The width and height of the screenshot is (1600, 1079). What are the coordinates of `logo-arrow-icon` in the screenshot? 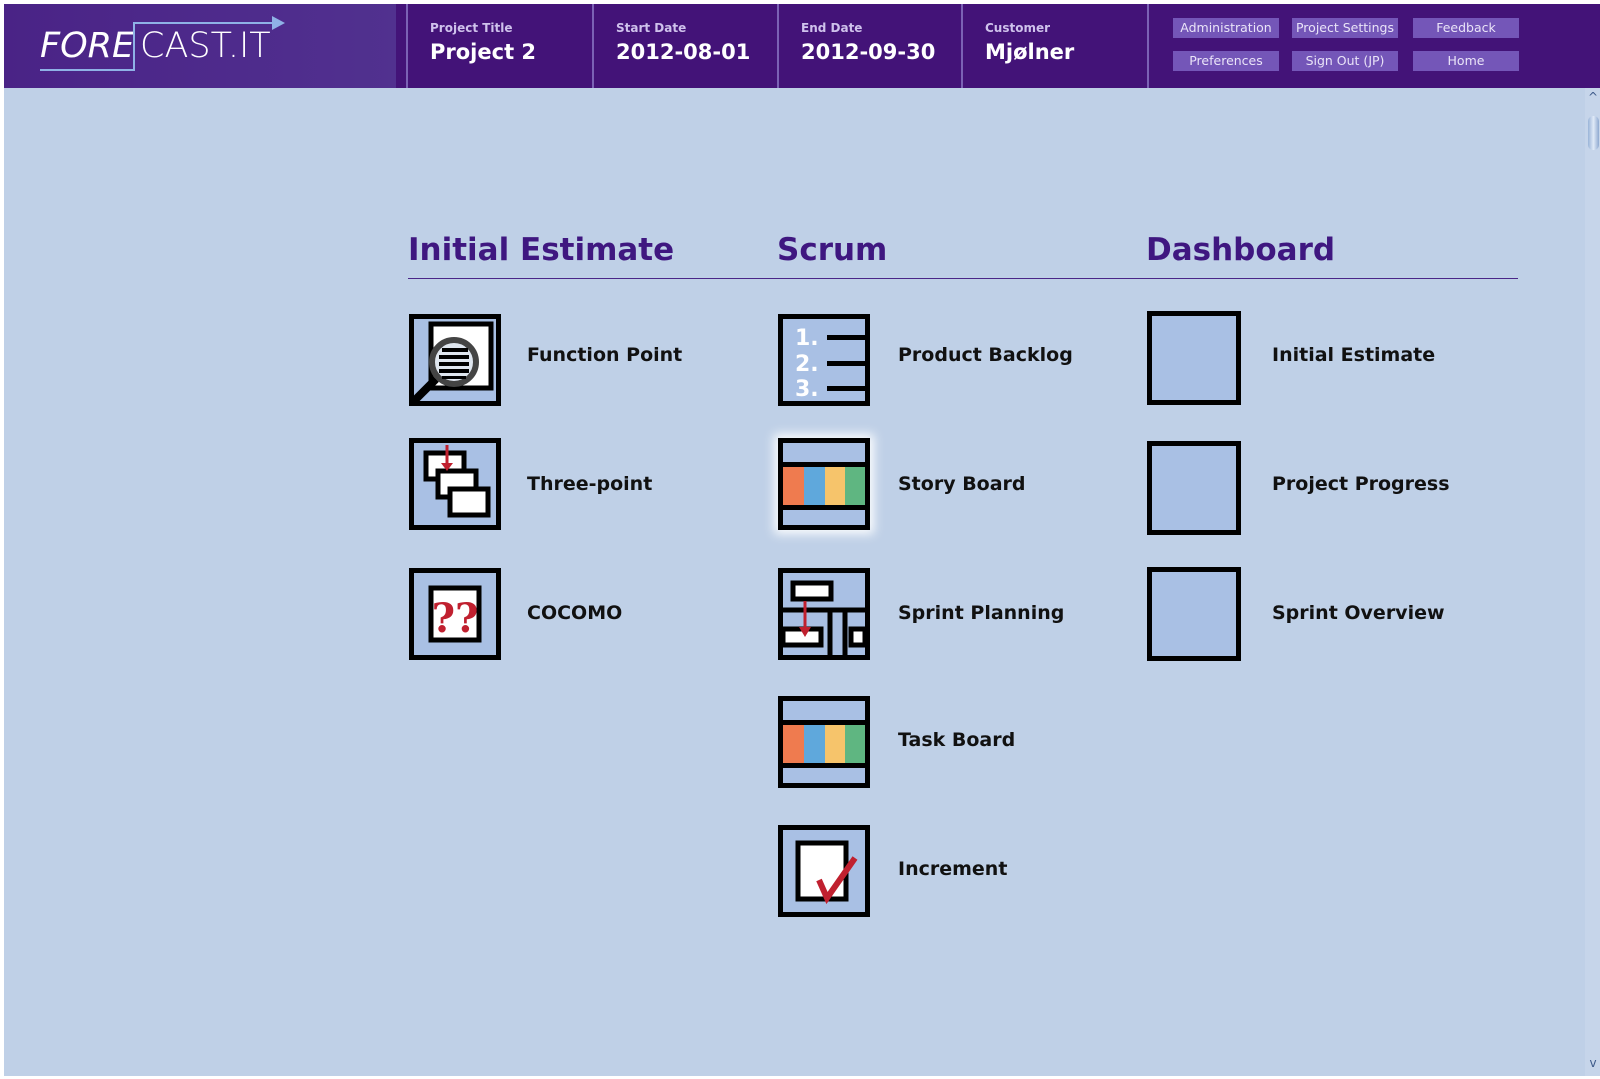 It's located at (162, 43).